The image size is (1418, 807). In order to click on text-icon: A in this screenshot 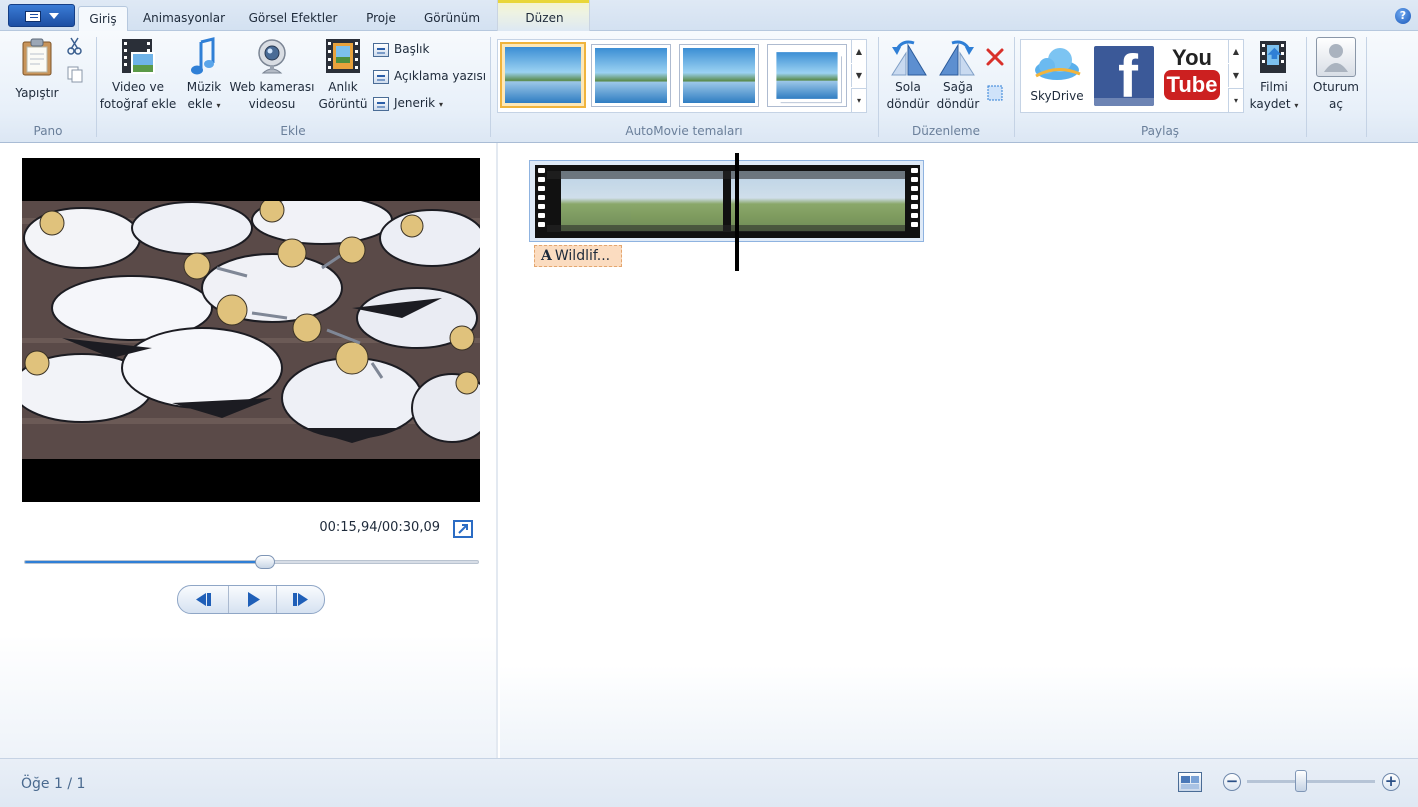, I will do `click(546, 256)`.